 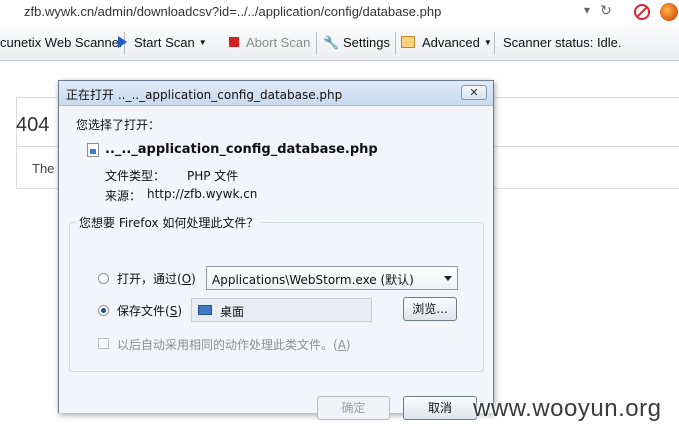 I want to click on chevron-down-icon: ▾, so click(x=587, y=12).